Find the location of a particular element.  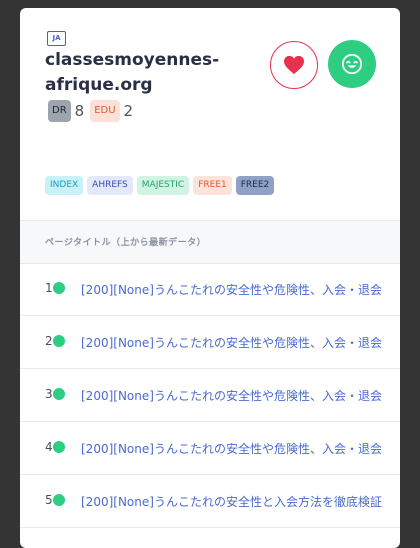

row-title-link: [200][None]うんこたれの安全性と入会方法を徹底検証 is located at coordinates (231, 501).